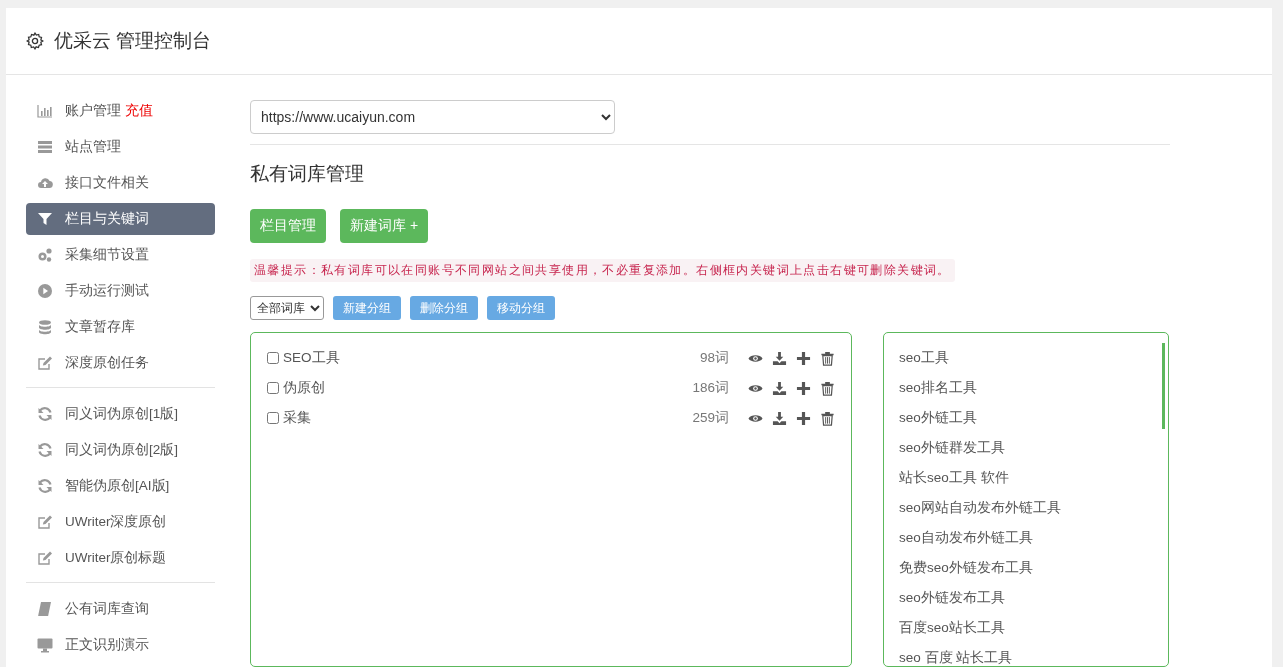 The height and width of the screenshot is (667, 1283). Describe the element at coordinates (287, 308) in the screenshot. I see `group-filter-select: 全部词库` at that location.